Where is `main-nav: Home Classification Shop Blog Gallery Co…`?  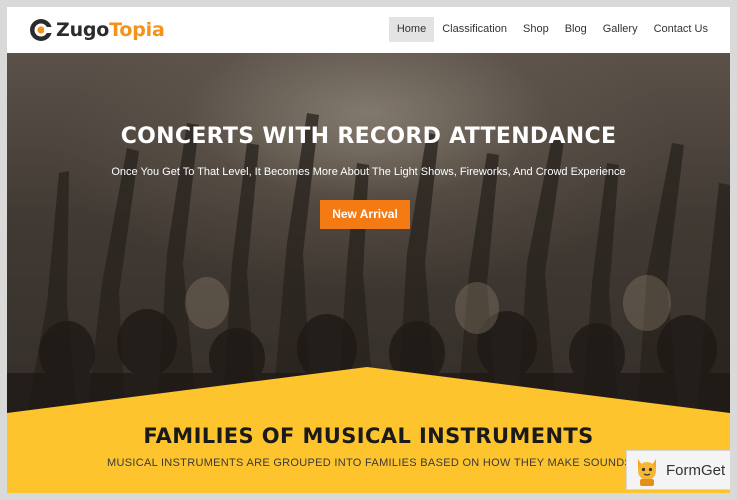 main-nav: Home Classification Shop Blog Gallery Co… is located at coordinates (552, 29).